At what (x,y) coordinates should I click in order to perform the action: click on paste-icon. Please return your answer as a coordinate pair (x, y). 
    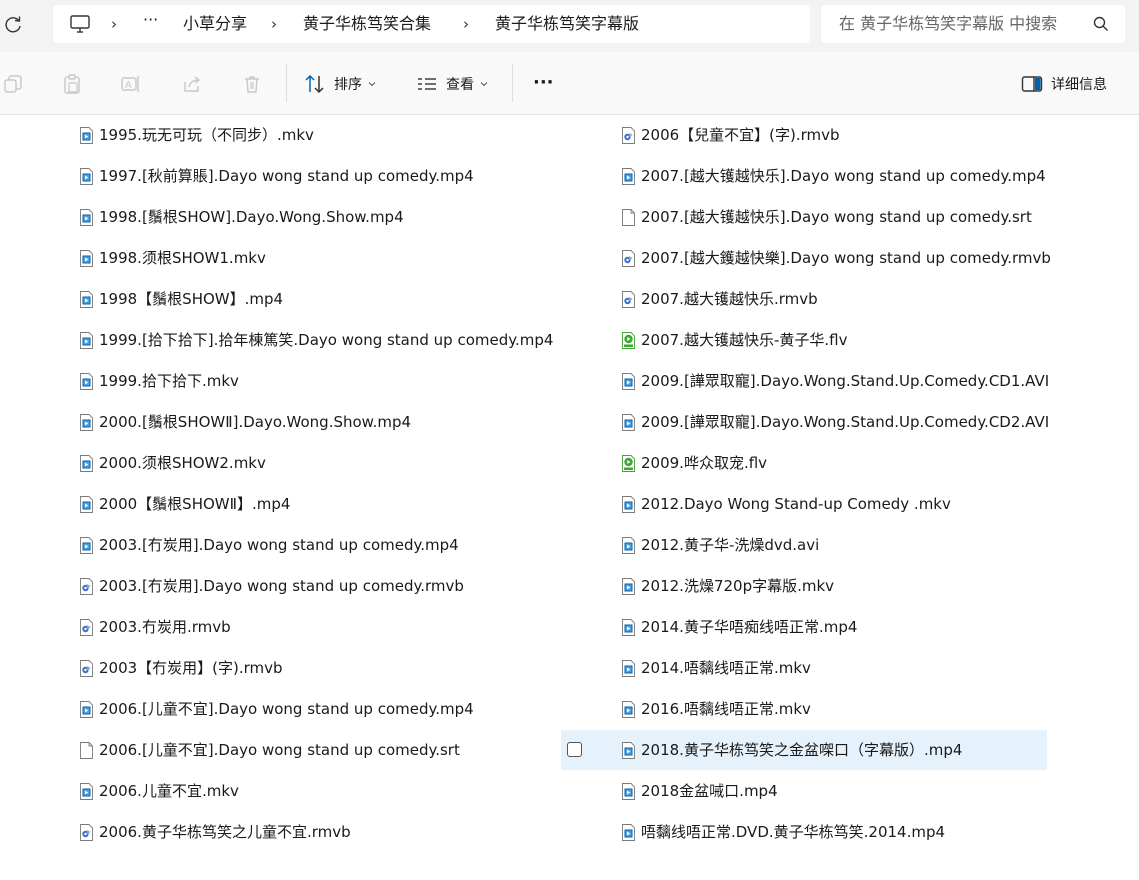
    Looking at the image, I should click on (72, 84).